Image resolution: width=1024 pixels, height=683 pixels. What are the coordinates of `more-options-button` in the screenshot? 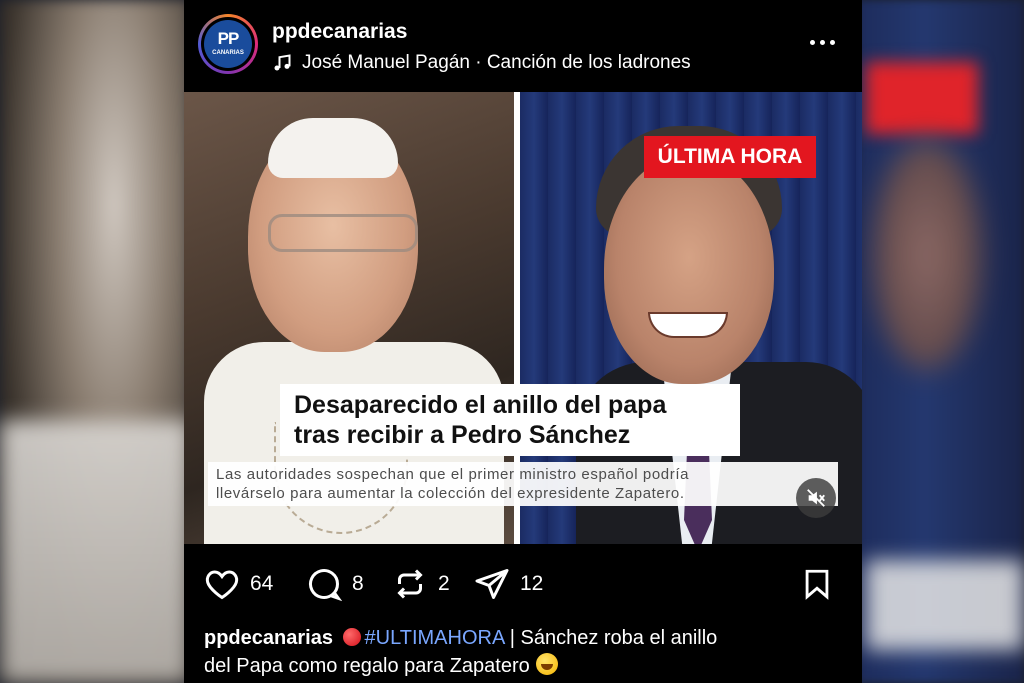 It's located at (825, 42).